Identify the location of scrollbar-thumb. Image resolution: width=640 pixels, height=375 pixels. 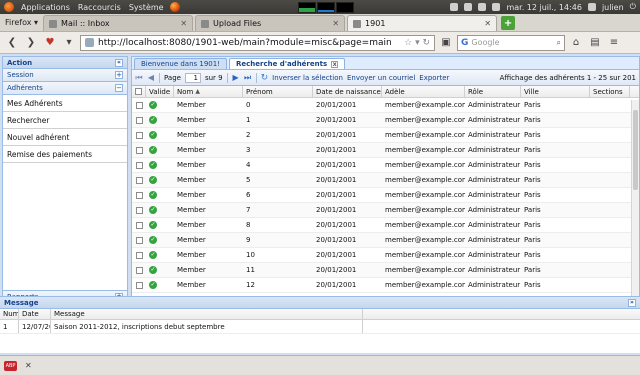
(635, 150).